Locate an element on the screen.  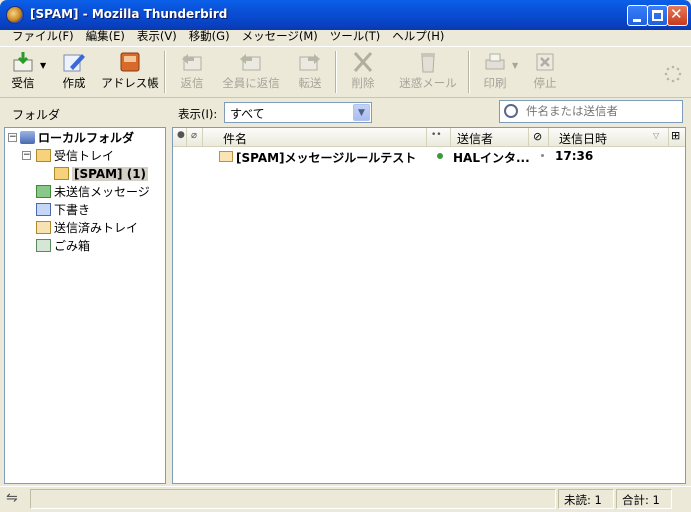
minimize-button is located at coordinates (637, 15).